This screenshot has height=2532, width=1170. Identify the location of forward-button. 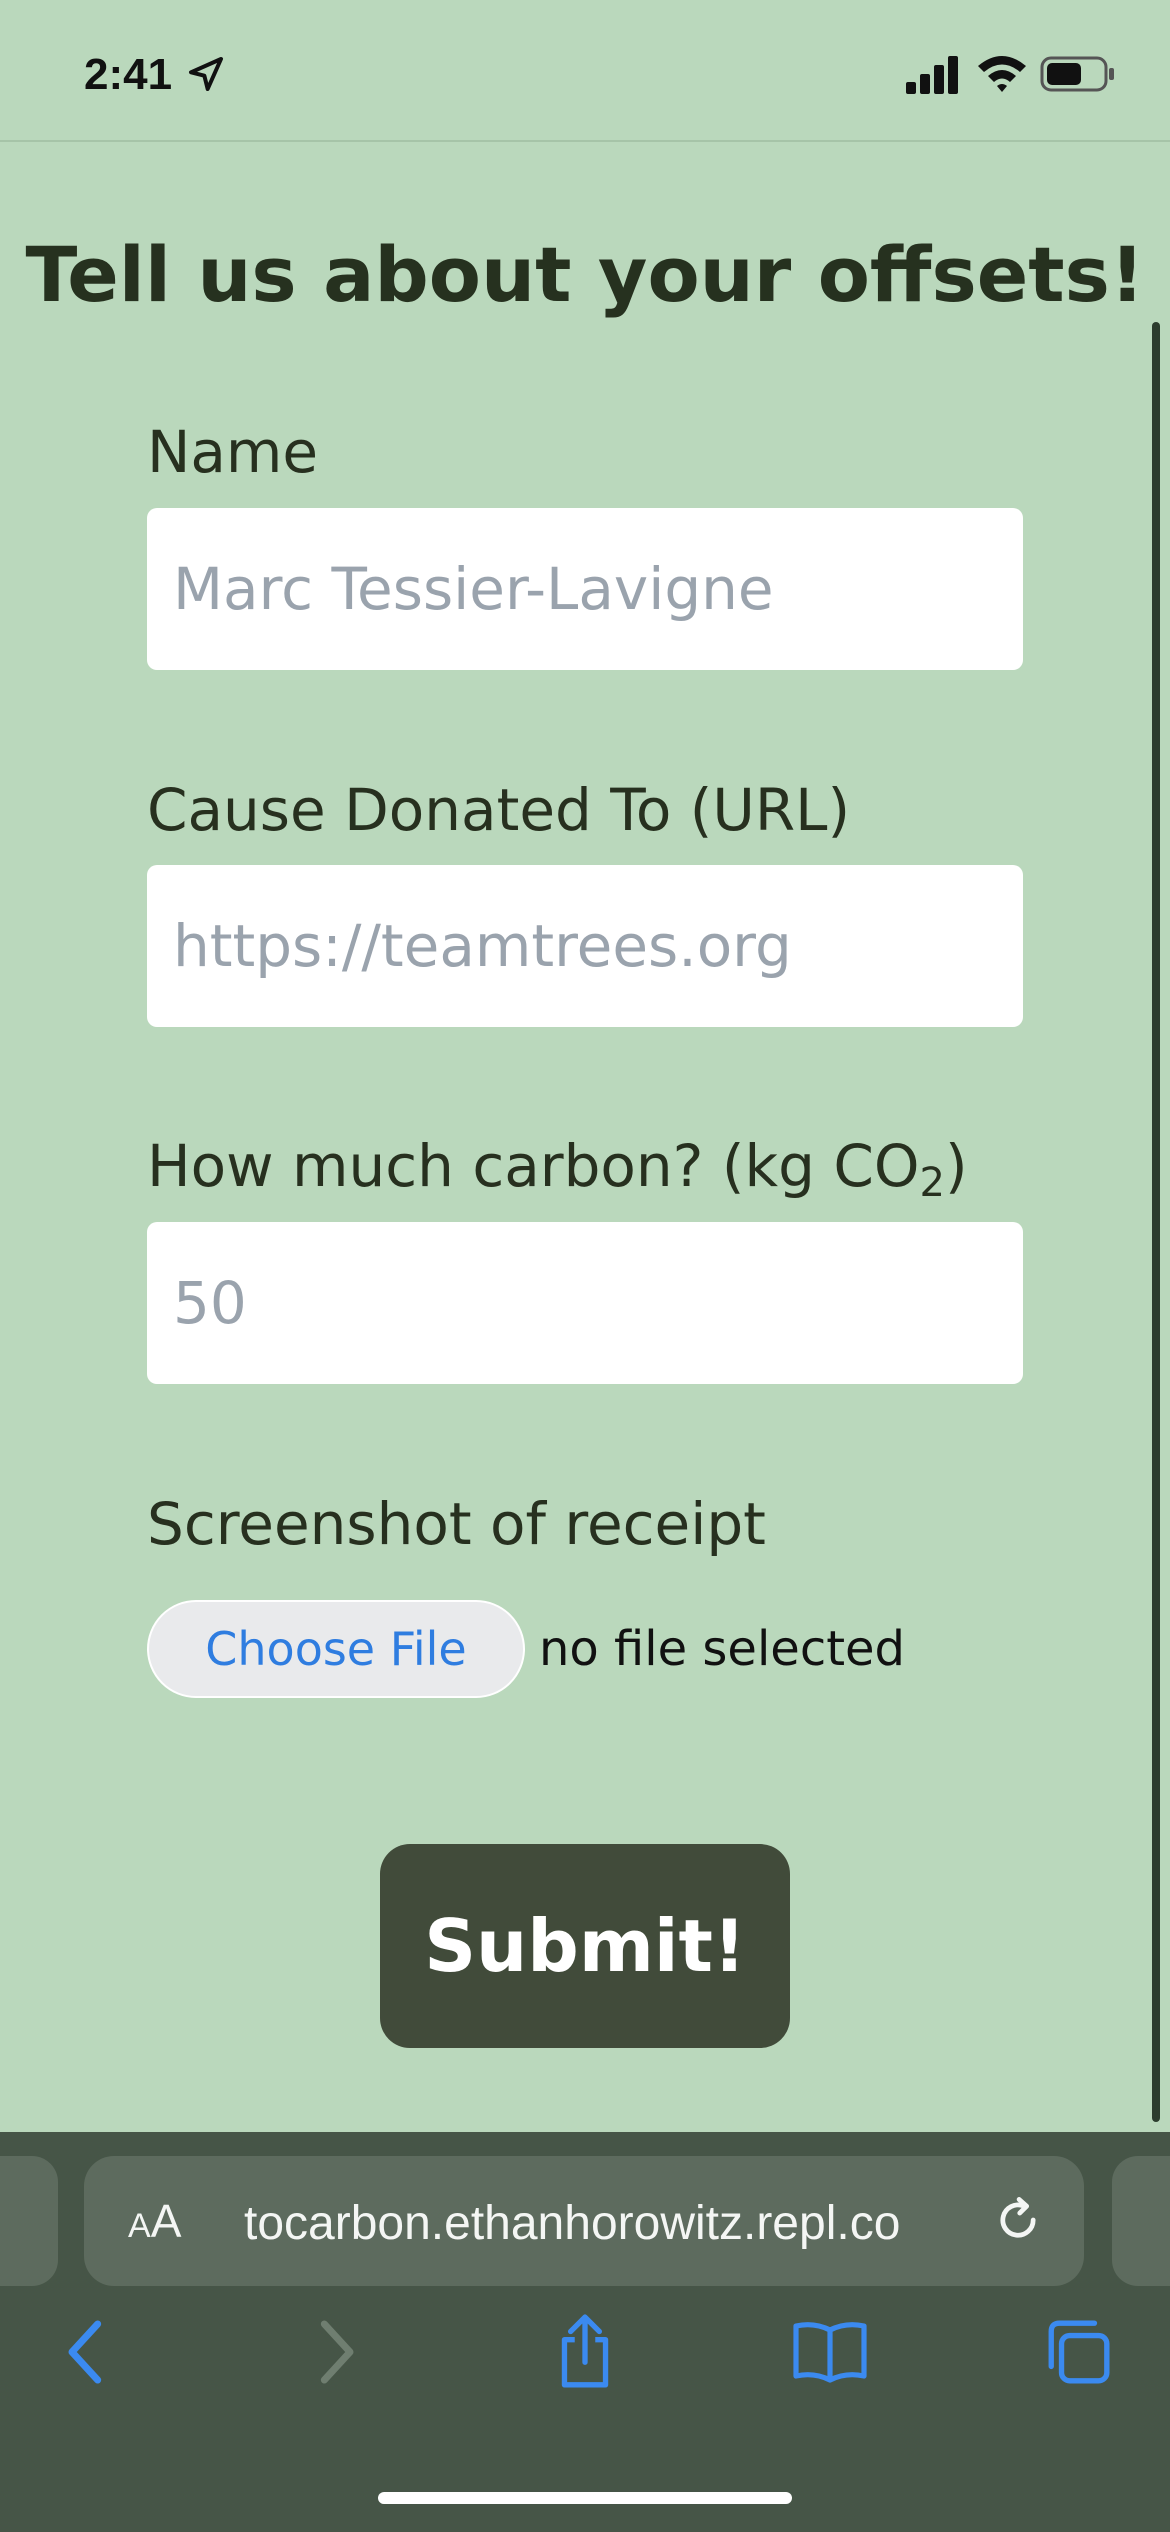
(336, 2352).